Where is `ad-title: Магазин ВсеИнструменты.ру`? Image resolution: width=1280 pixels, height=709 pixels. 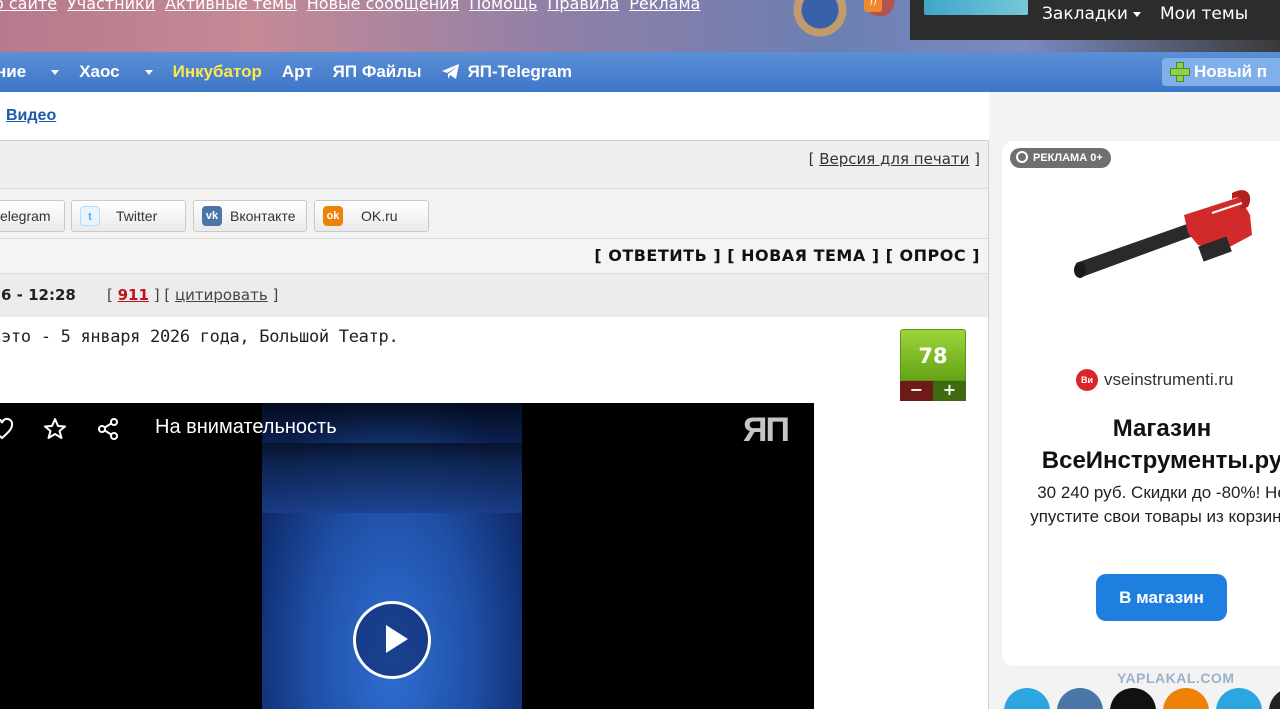 ad-title: Магазин ВсеИнструменты.ру is located at coordinates (1151, 445).